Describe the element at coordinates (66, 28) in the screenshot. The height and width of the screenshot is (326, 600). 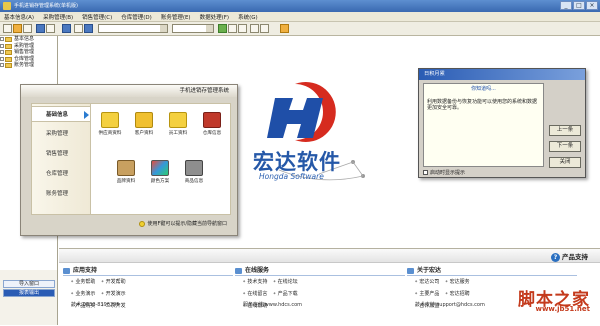
I see `window-icon` at that location.